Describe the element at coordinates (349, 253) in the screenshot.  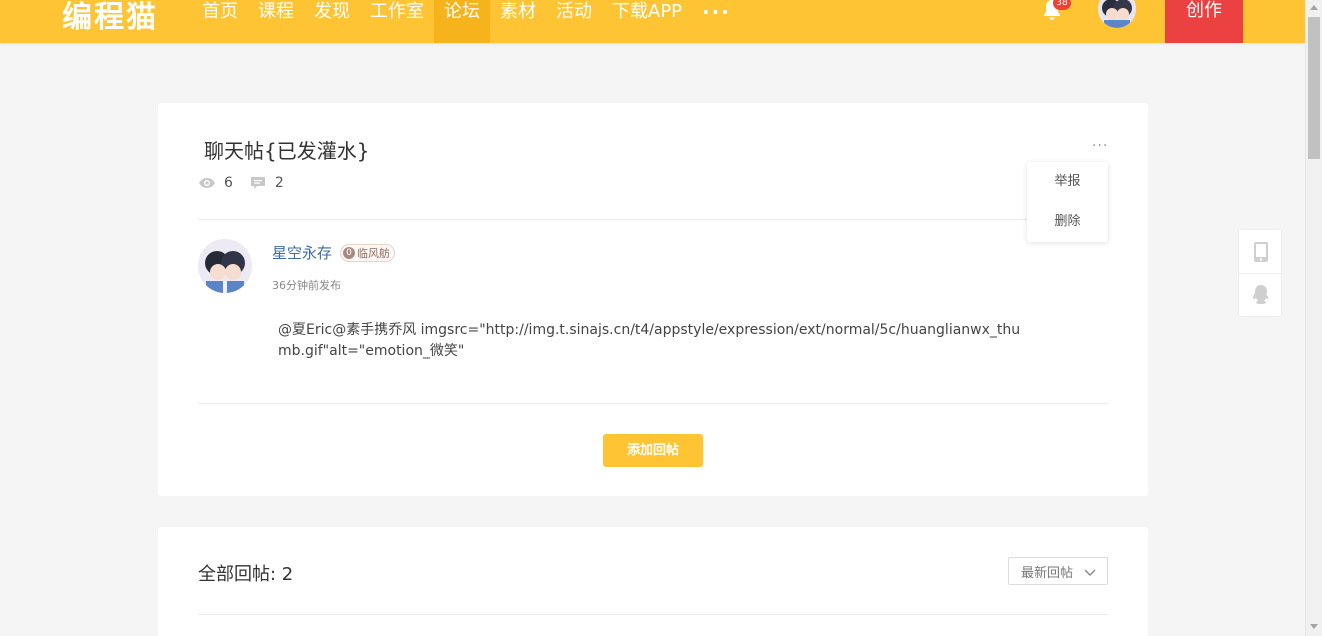
I see `rank-level-icon: 0` at that location.